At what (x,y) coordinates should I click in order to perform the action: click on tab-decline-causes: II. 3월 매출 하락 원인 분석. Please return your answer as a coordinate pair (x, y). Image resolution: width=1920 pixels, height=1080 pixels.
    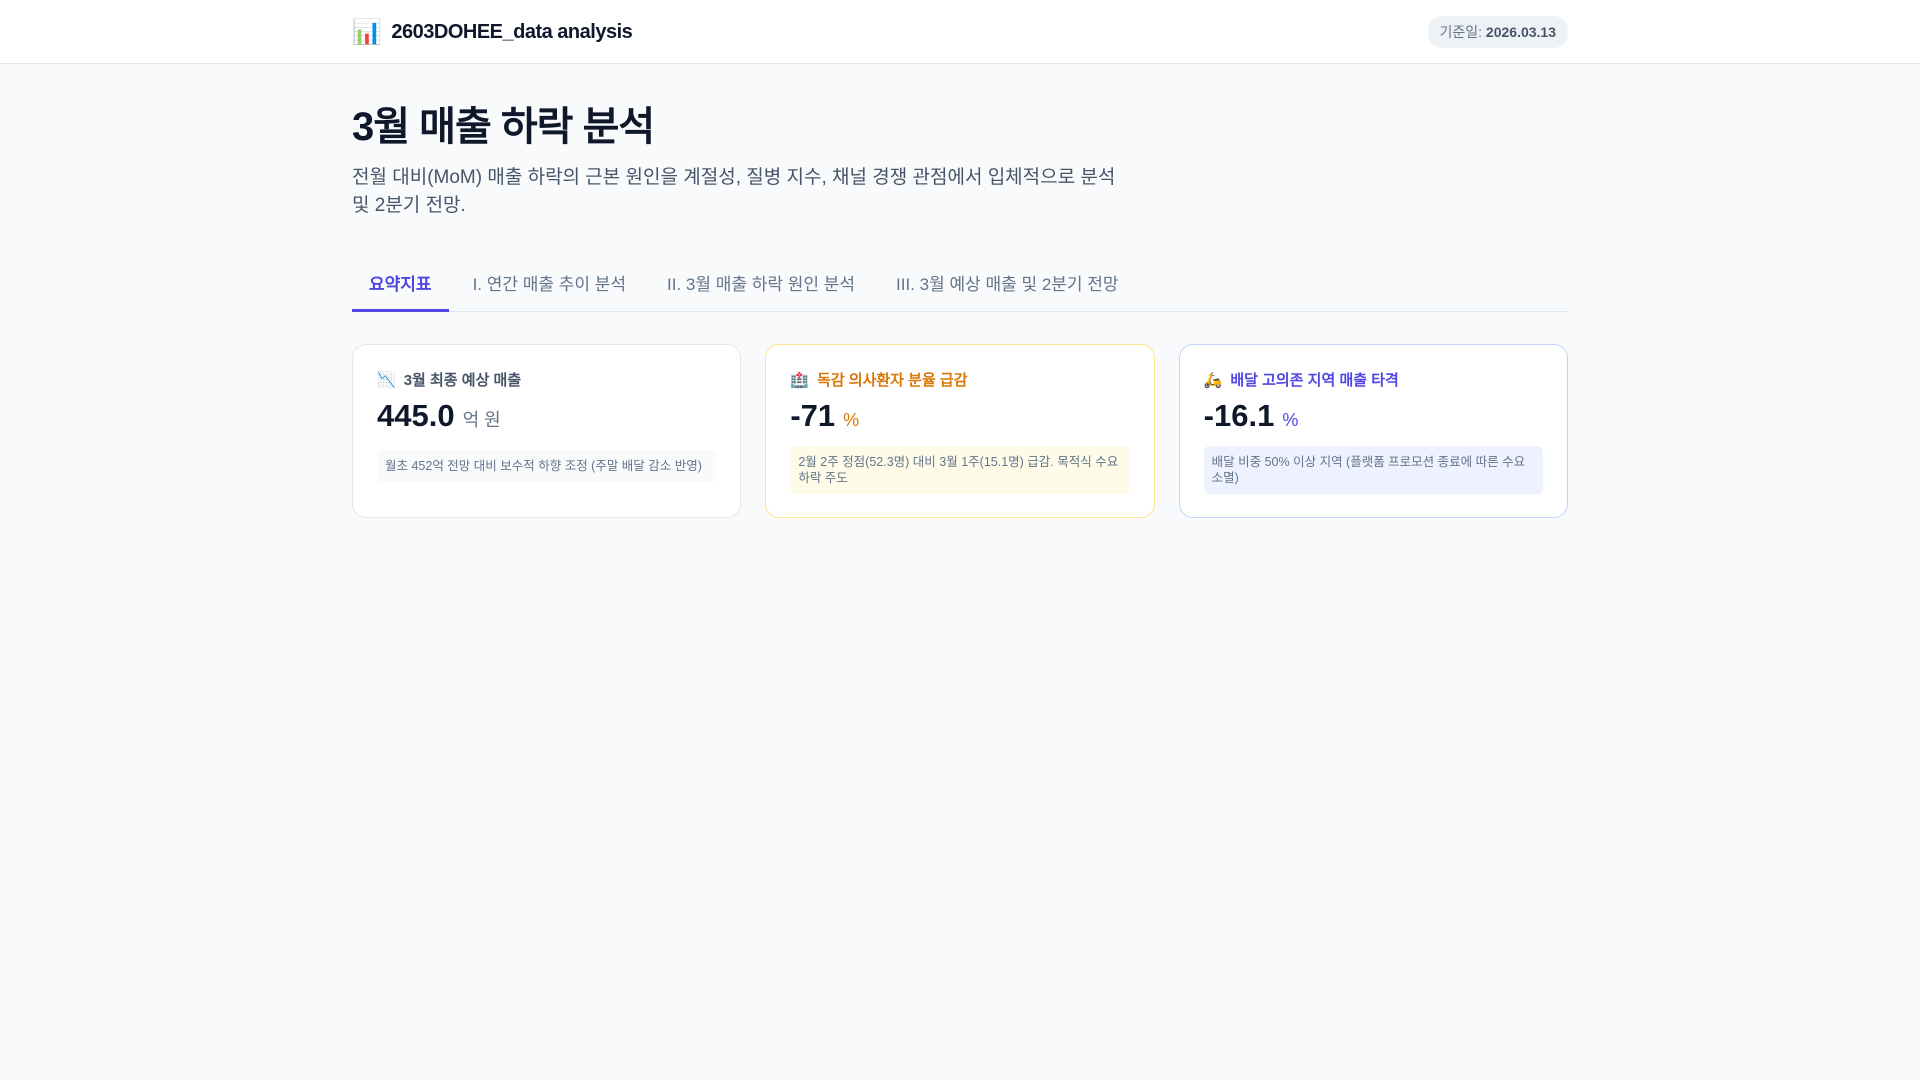
    Looking at the image, I should click on (761, 285).